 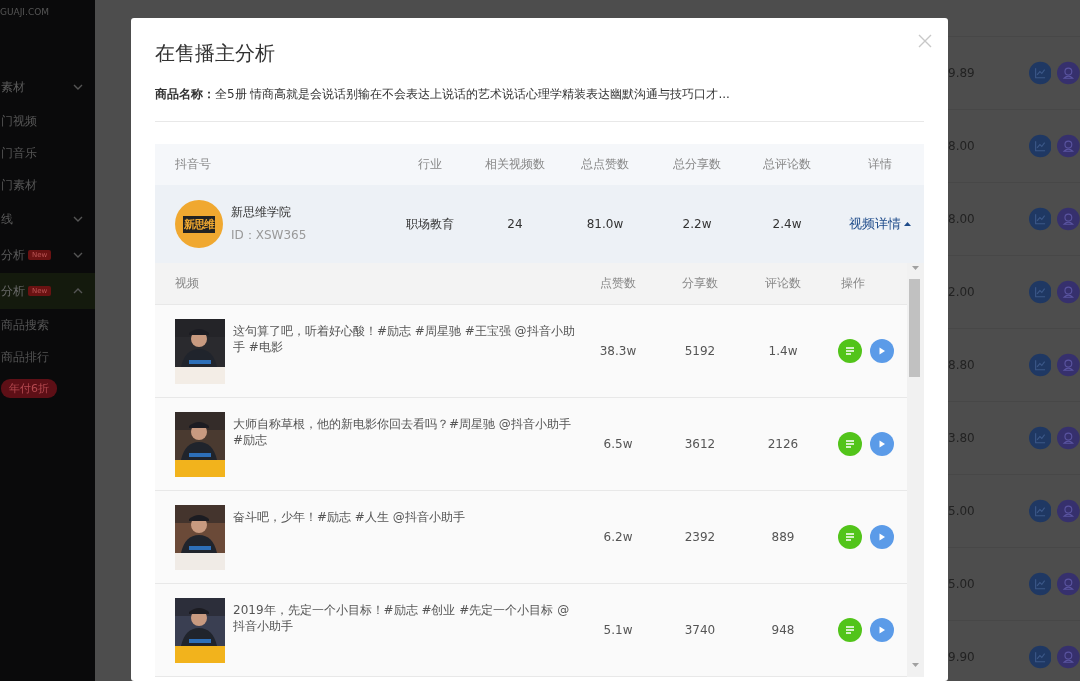 What do you see at coordinates (783, 630) in the screenshot?
I see `table-cell-text: 948` at bounding box center [783, 630].